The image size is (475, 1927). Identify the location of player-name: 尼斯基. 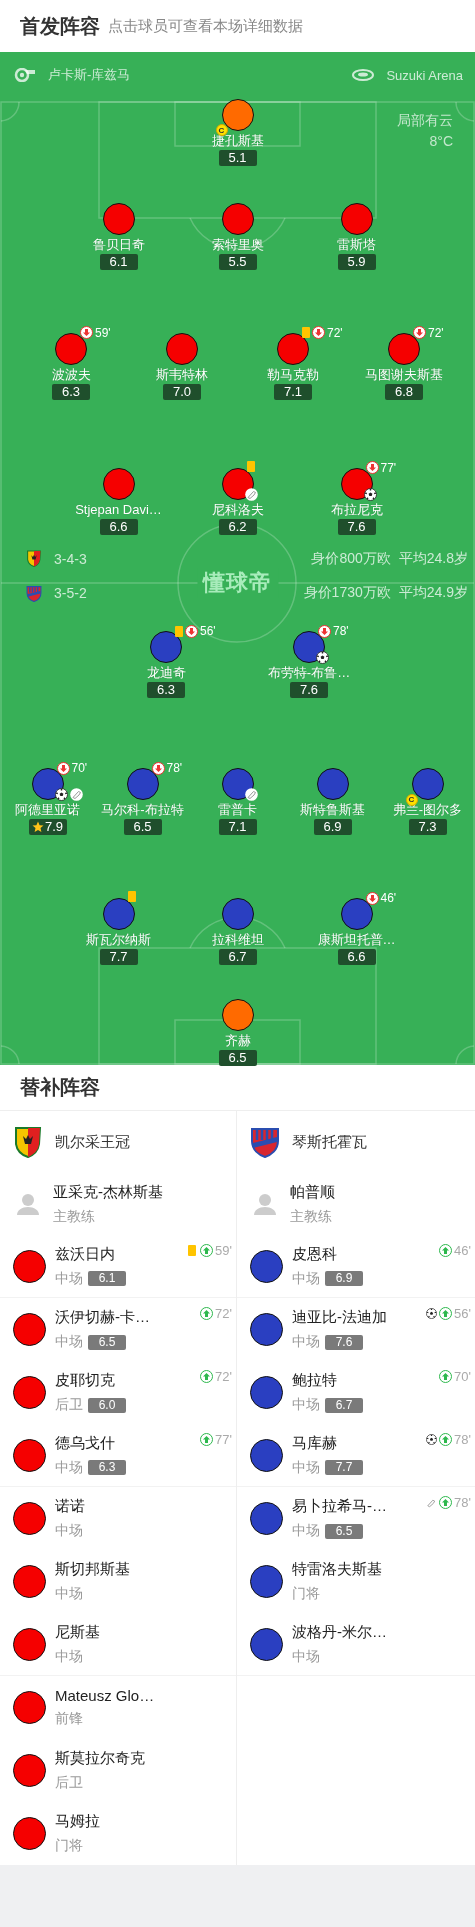
(77, 1632).